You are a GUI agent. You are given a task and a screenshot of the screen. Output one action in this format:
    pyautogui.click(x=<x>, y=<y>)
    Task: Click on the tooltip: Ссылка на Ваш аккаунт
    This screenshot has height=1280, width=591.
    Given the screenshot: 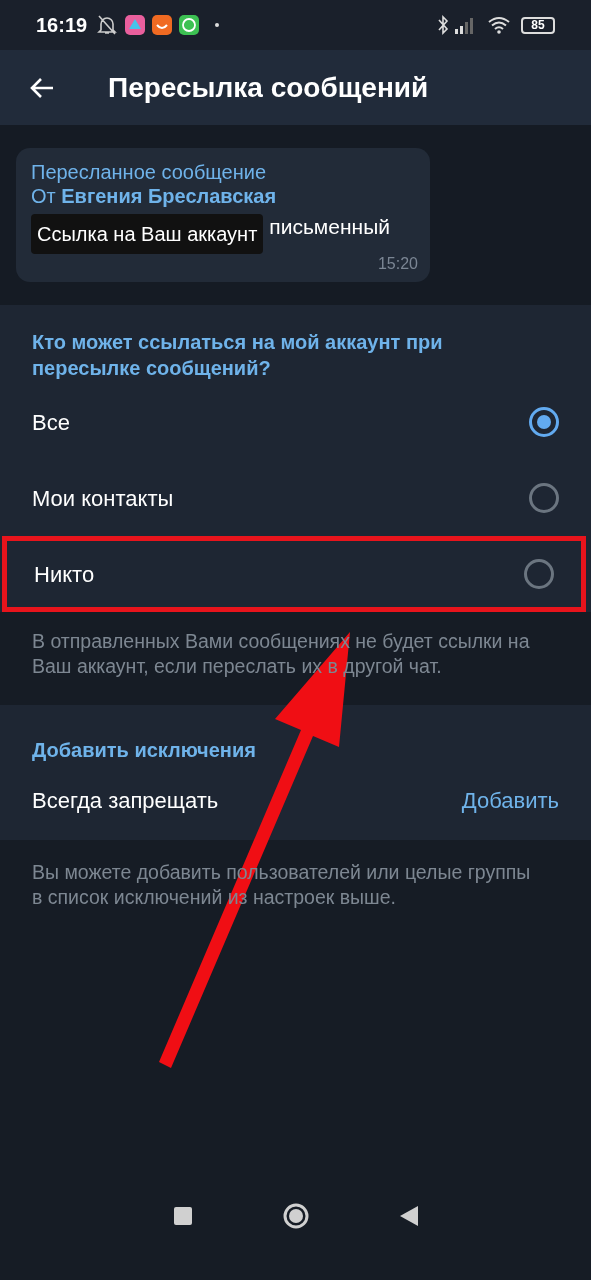 What is the action you would take?
    pyautogui.click(x=147, y=234)
    